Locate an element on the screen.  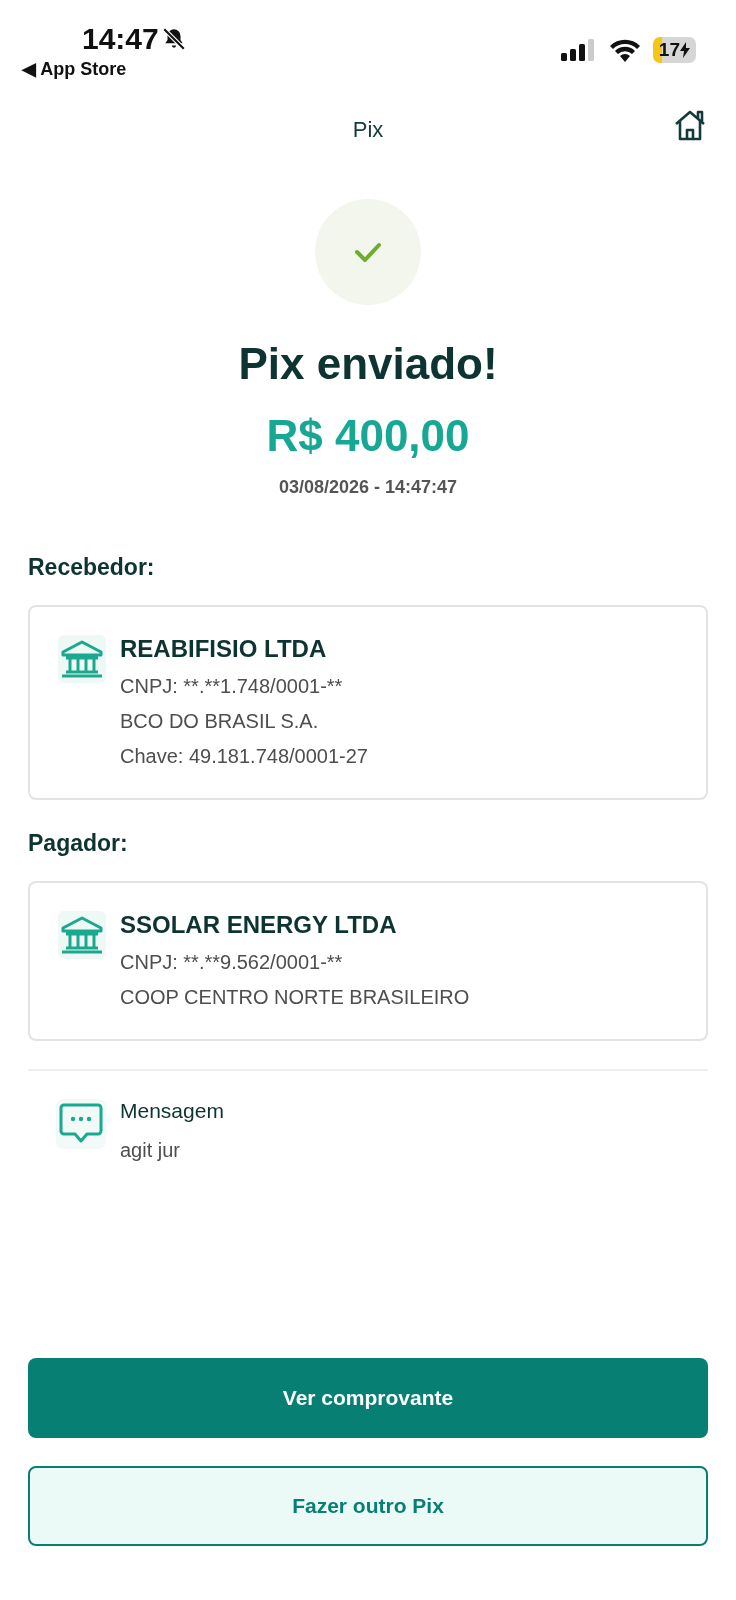
screen-title: Pix is located at coordinates (368, 130).